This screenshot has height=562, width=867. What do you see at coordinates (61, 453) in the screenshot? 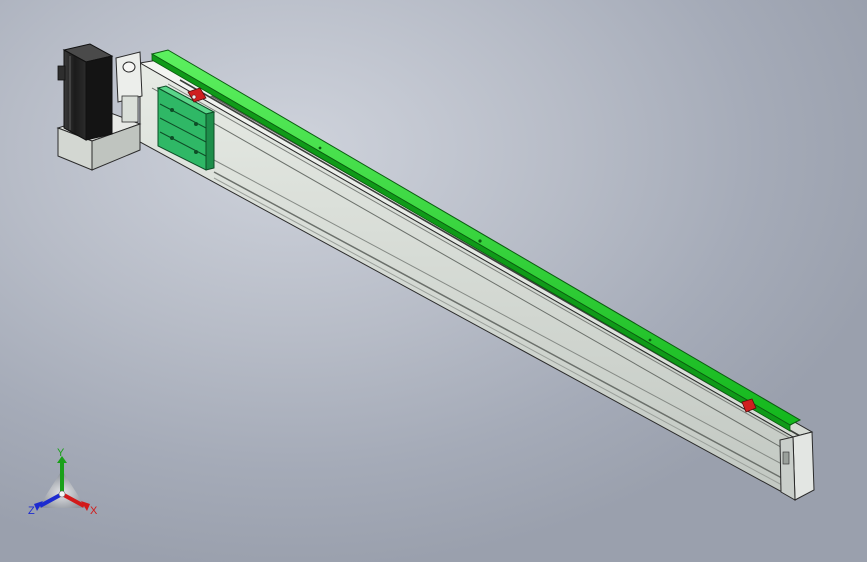
I see `y-axis-label: Y` at bounding box center [61, 453].